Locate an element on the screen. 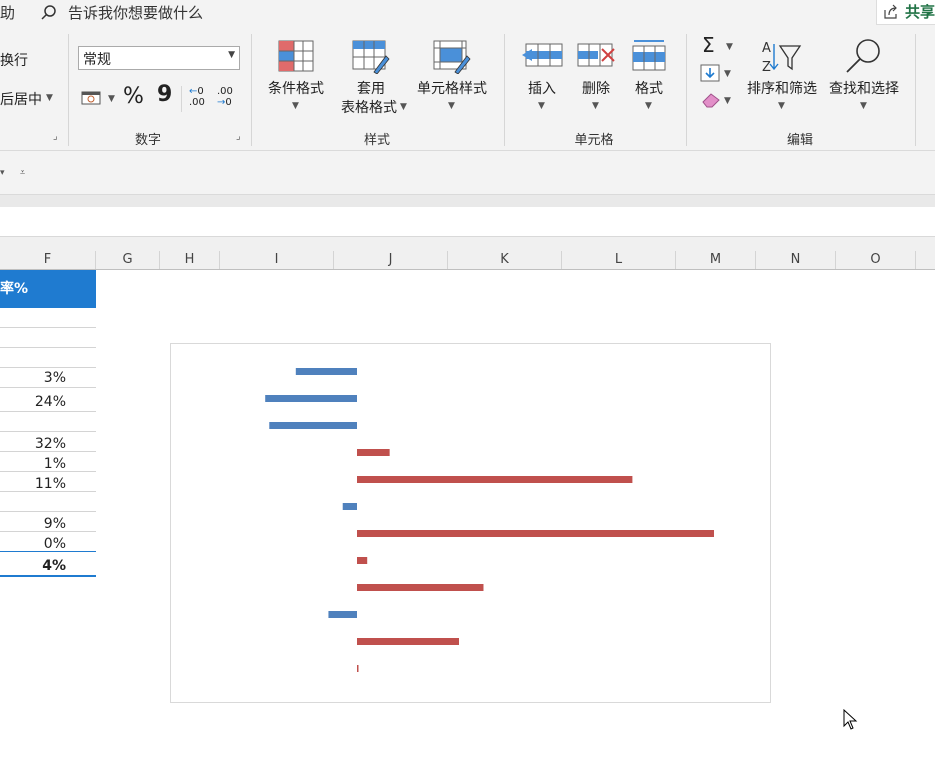 The image size is (935, 782). mouse-cursor-icon is located at coordinates (850, 719).